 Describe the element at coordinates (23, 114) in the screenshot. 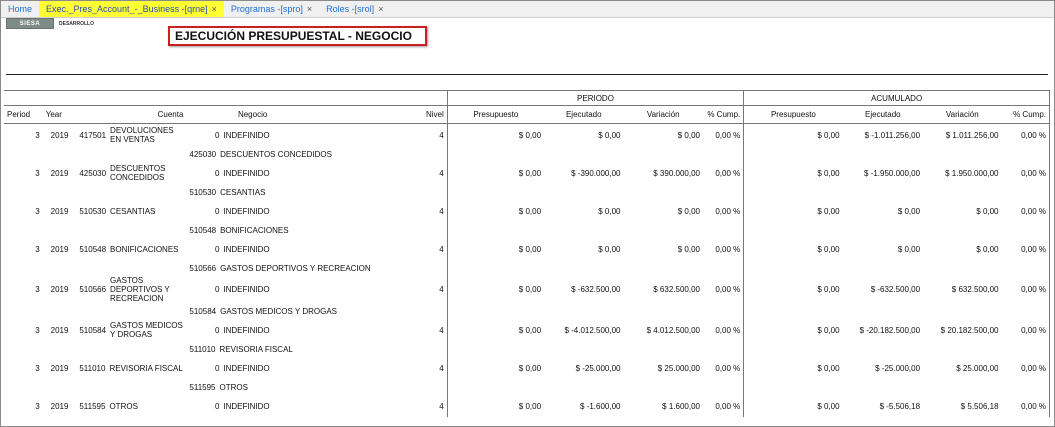

I see `col-period: Period` at that location.